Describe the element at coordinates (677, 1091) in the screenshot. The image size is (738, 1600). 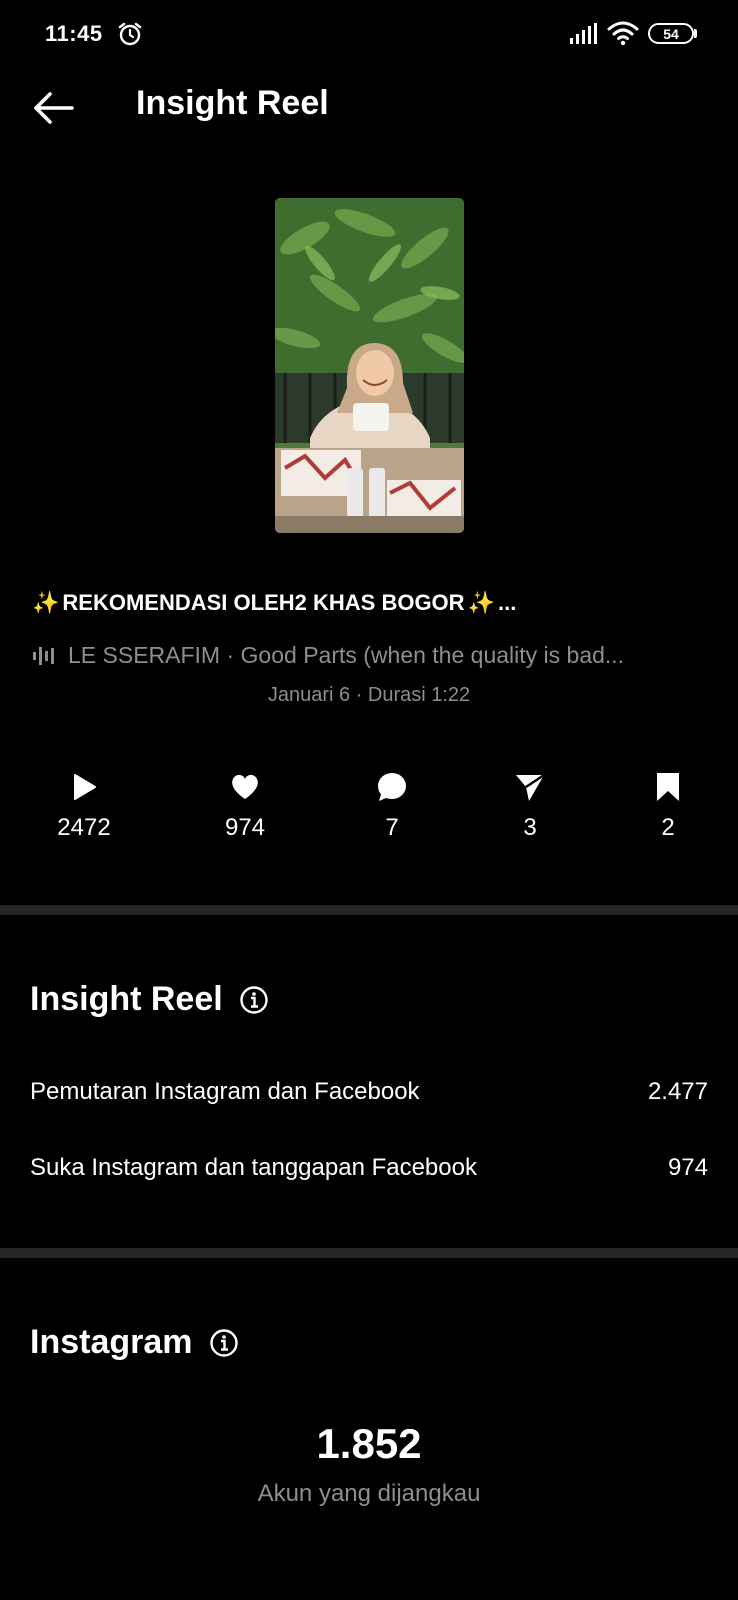
I see `row-value: 2.477` at that location.